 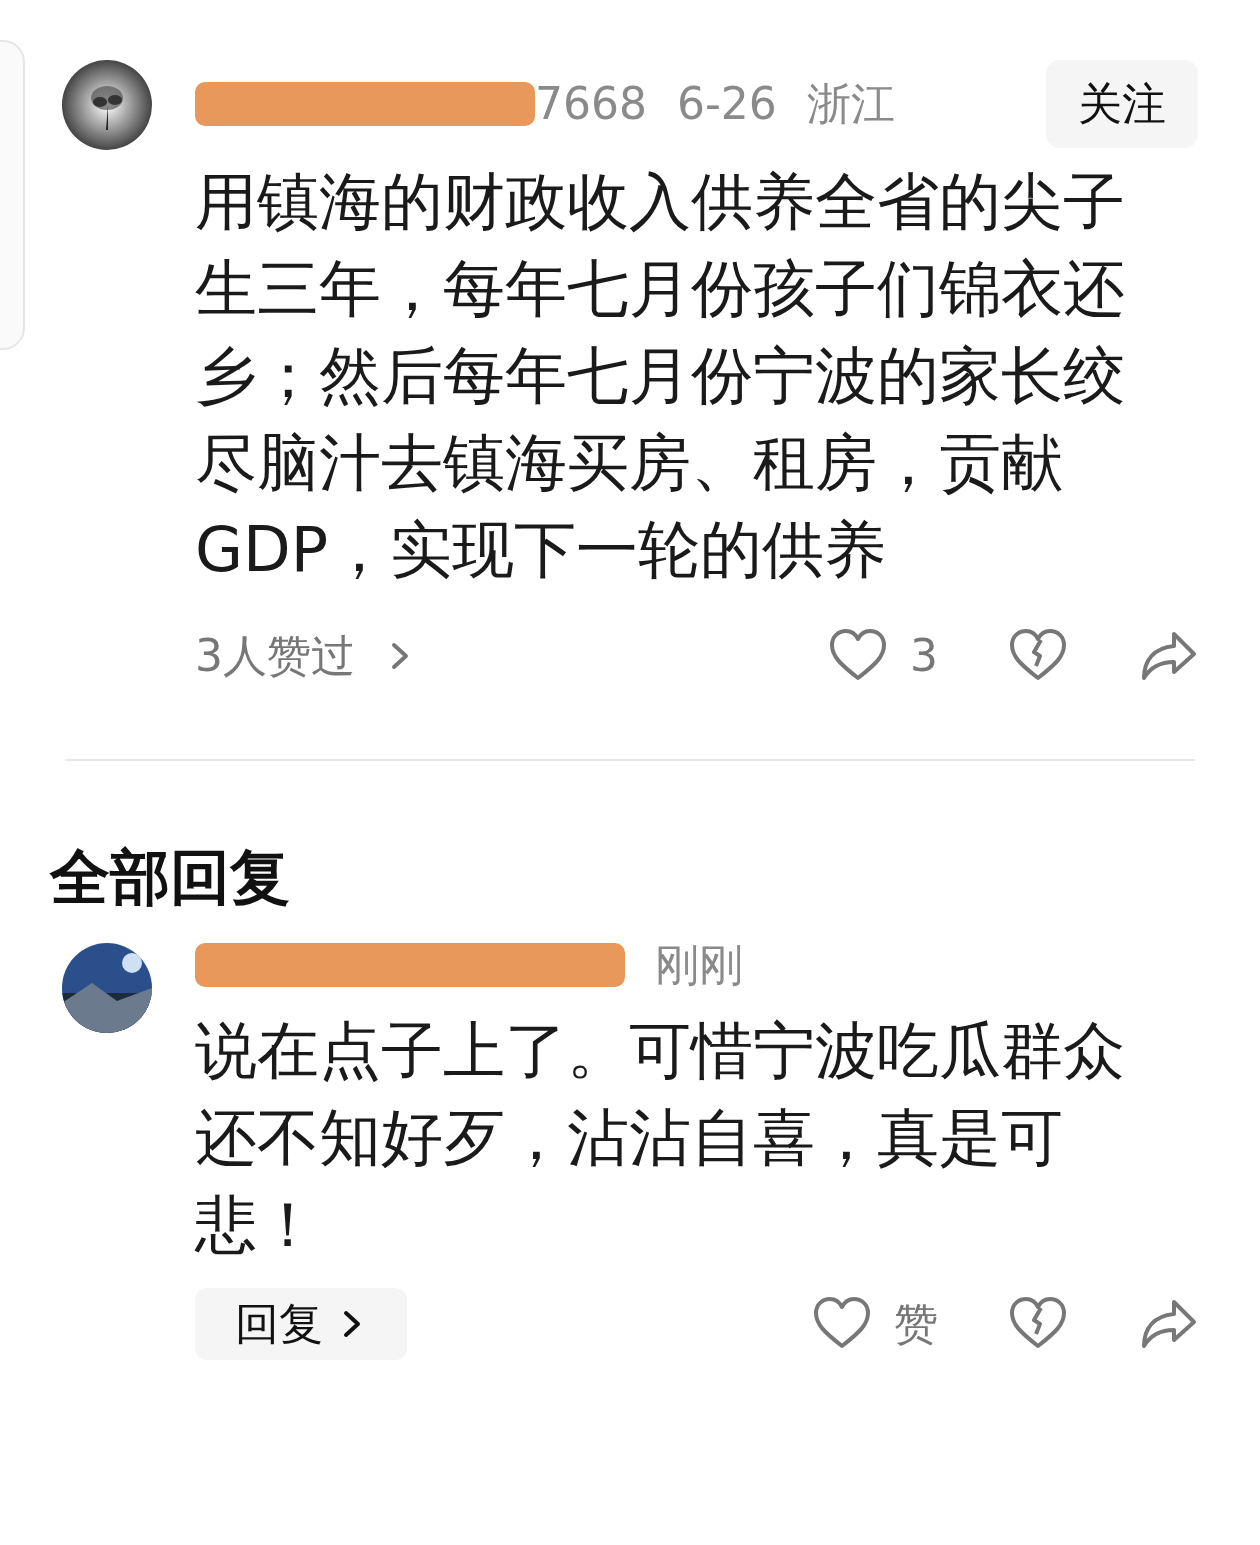 What do you see at coordinates (699, 965) in the screenshot?
I see `time: 刚刚` at bounding box center [699, 965].